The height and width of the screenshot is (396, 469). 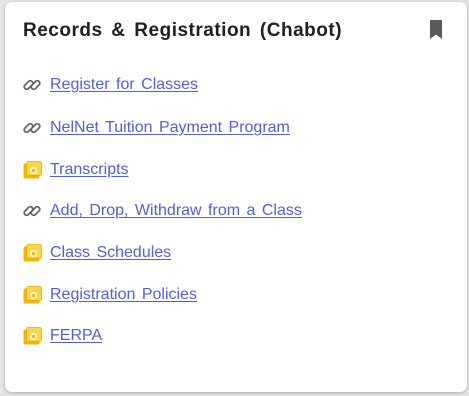 I want to click on class-schedules-link: Class Schedules, so click(x=110, y=253).